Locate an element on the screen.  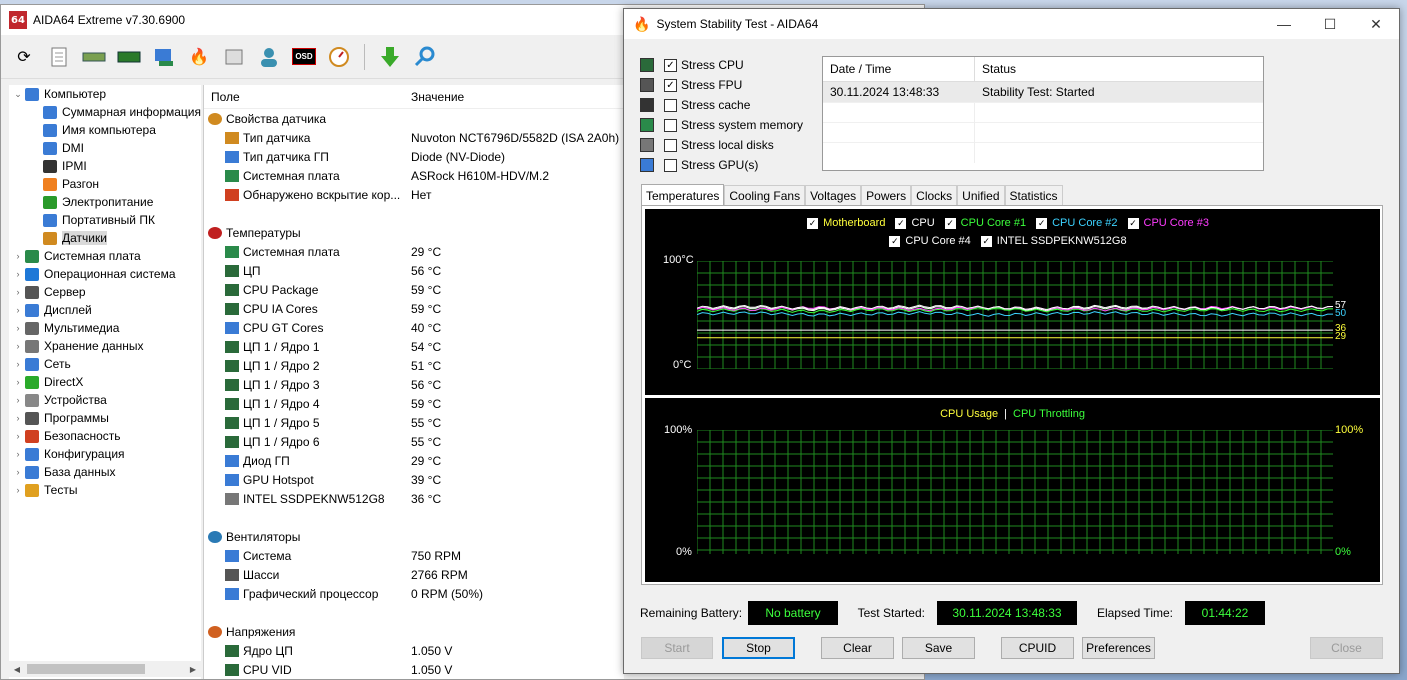
close-window-button: ✕ is located at coordinates (1376, 24).